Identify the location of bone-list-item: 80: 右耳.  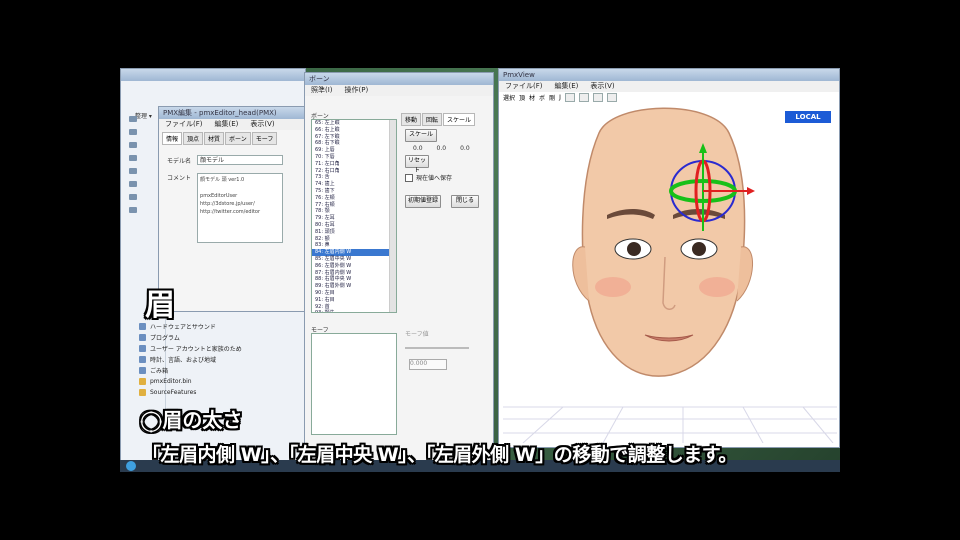
(354, 225).